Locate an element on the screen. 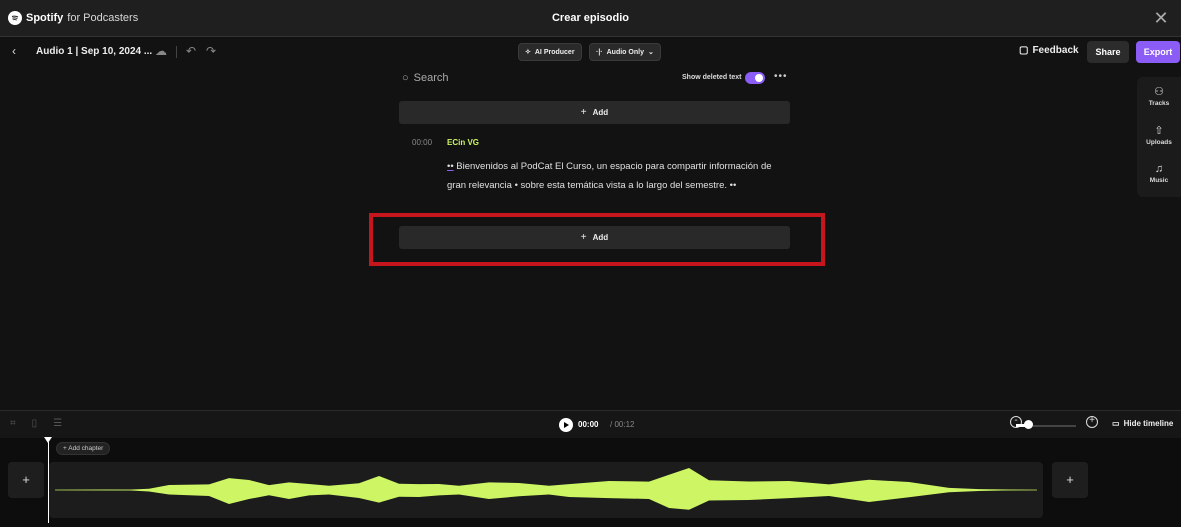 The height and width of the screenshot is (527, 1181). delete-icon: ▯ is located at coordinates (35, 423).